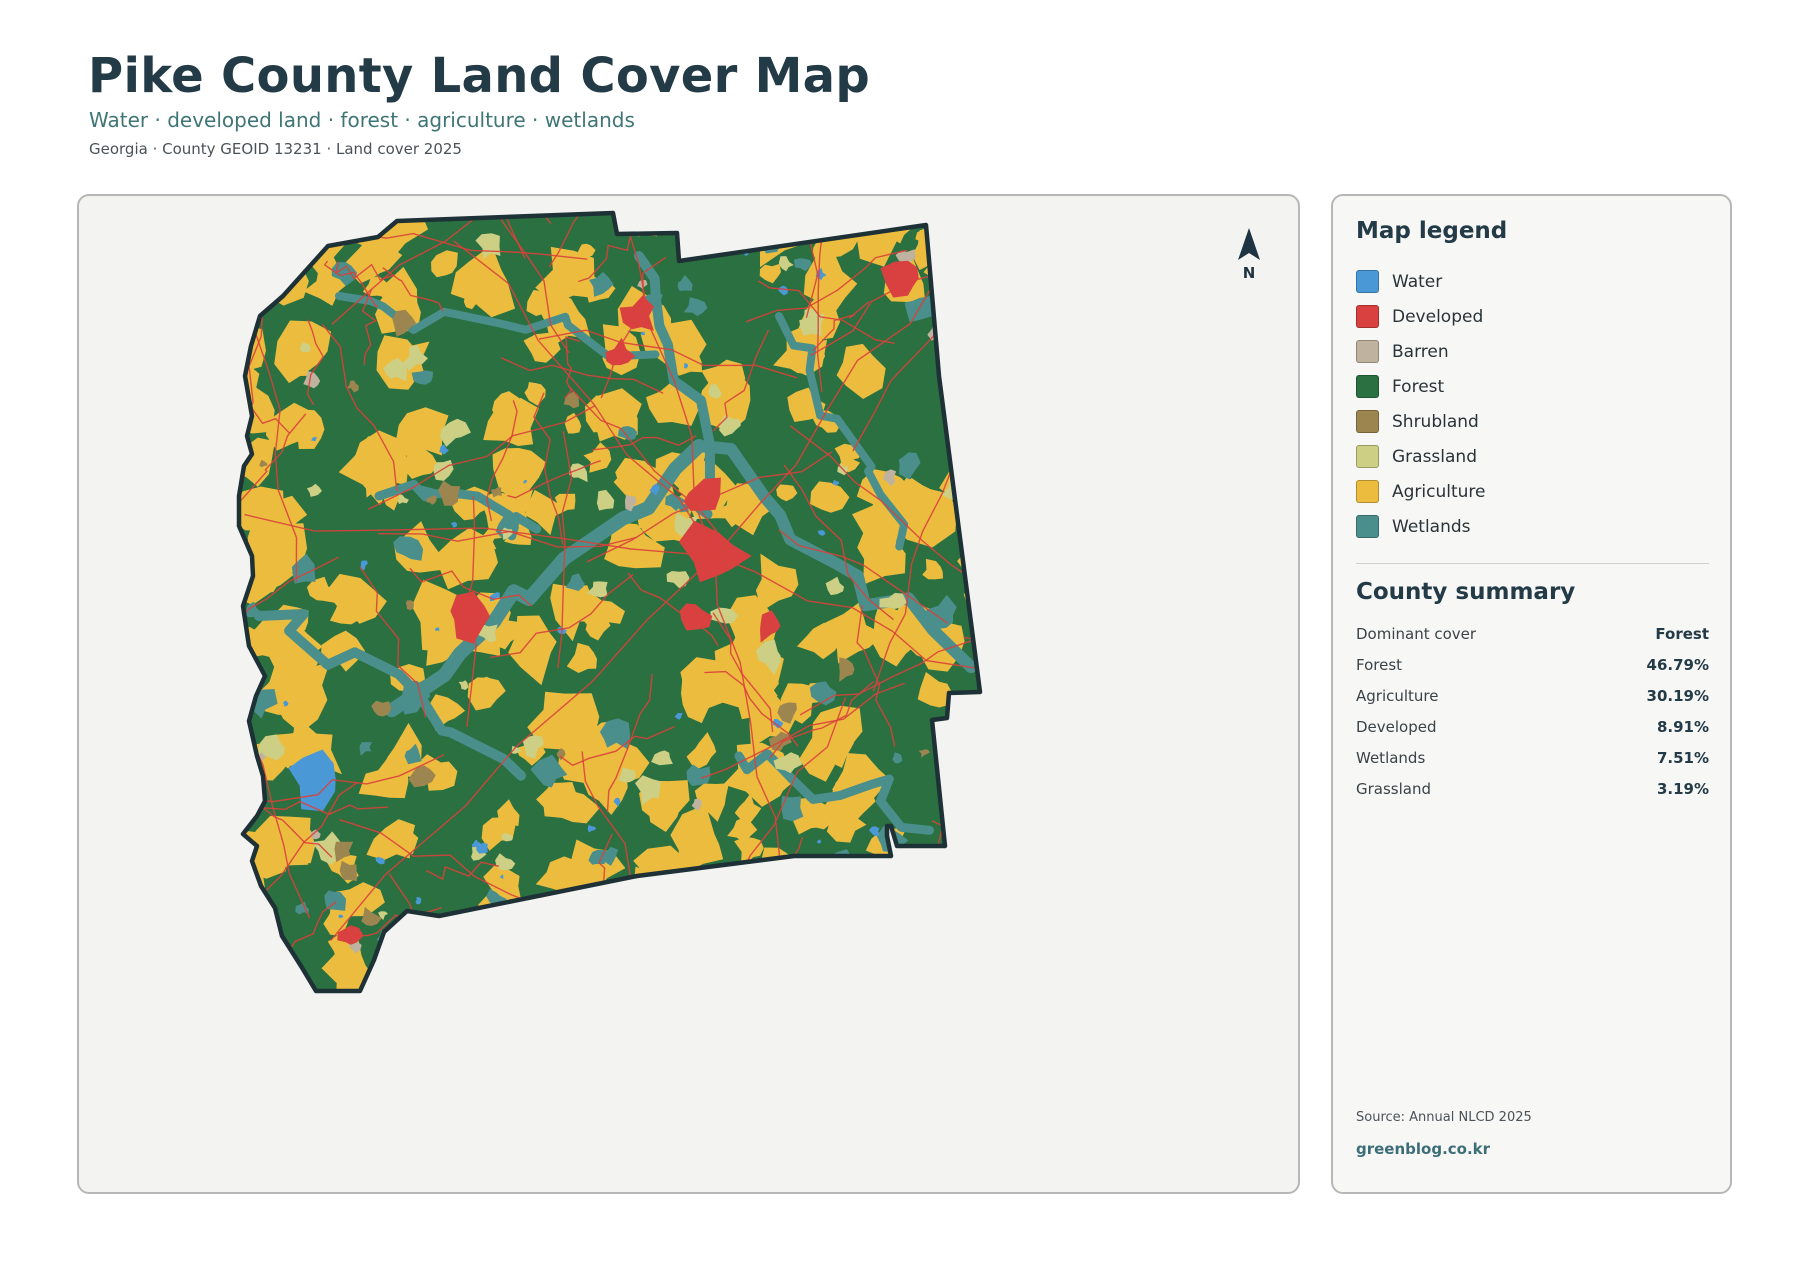 This screenshot has height=1273, width=1800. I want to click on panel-divider, so click(1532, 563).